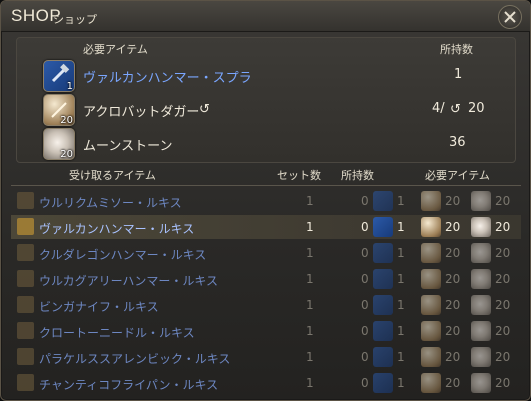 This screenshot has width=531, height=401. I want to click on crossed-tools-icon, so click(510, 17).